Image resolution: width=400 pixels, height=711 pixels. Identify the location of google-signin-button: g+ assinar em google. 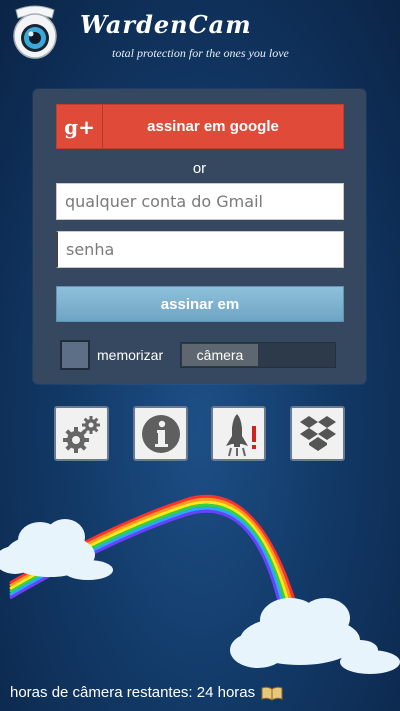
(200, 126).